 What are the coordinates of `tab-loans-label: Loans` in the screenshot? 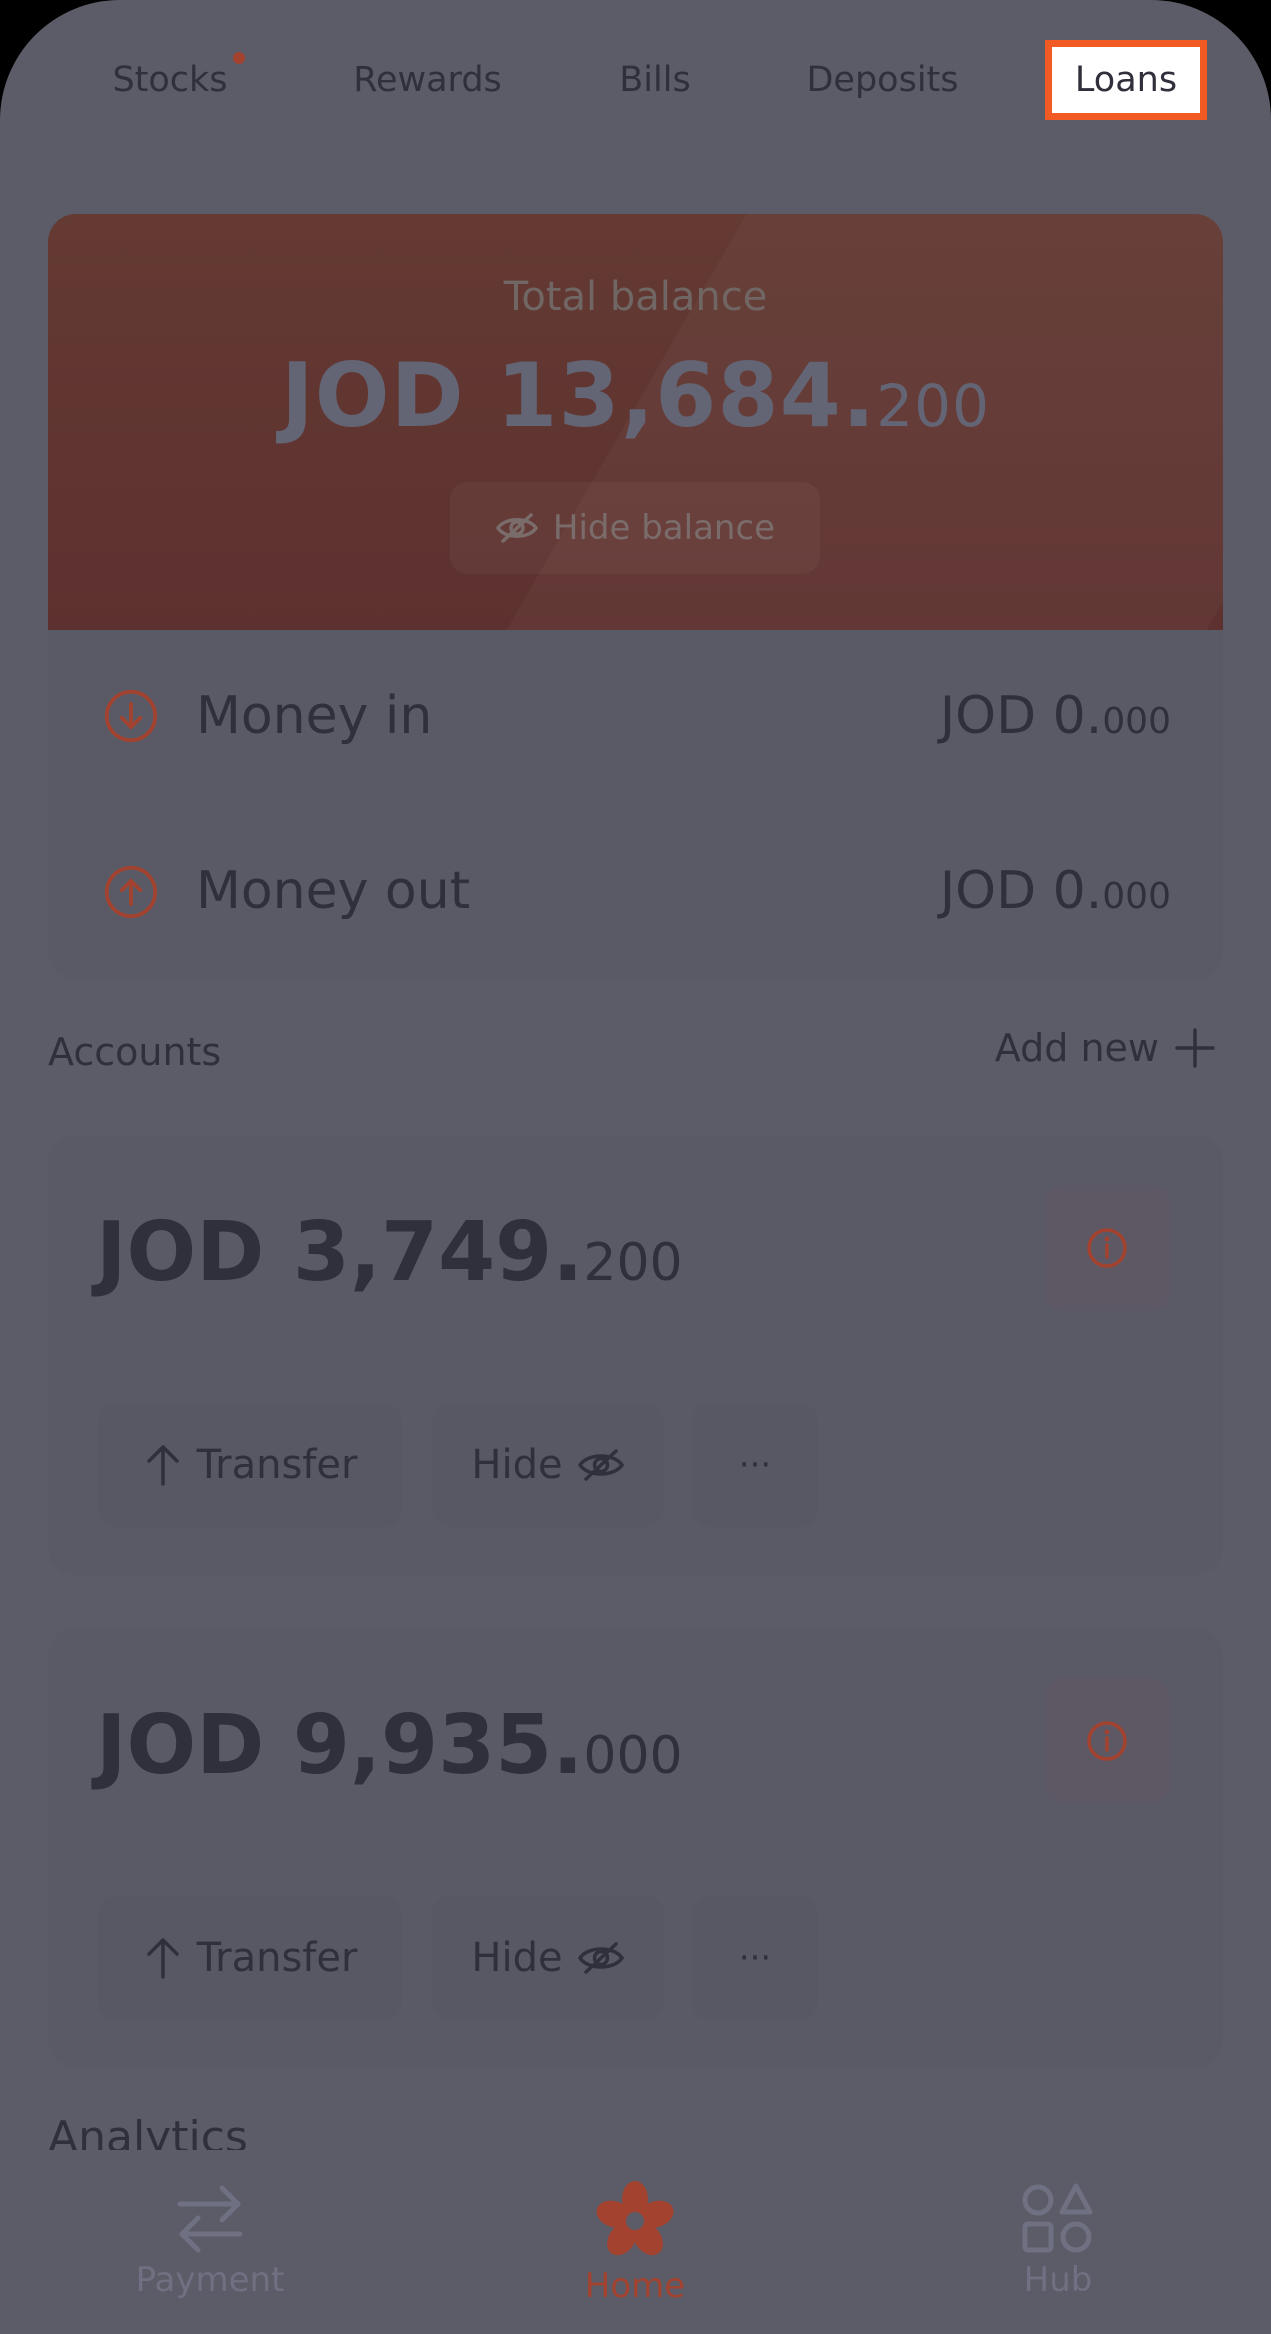 It's located at (1126, 80).